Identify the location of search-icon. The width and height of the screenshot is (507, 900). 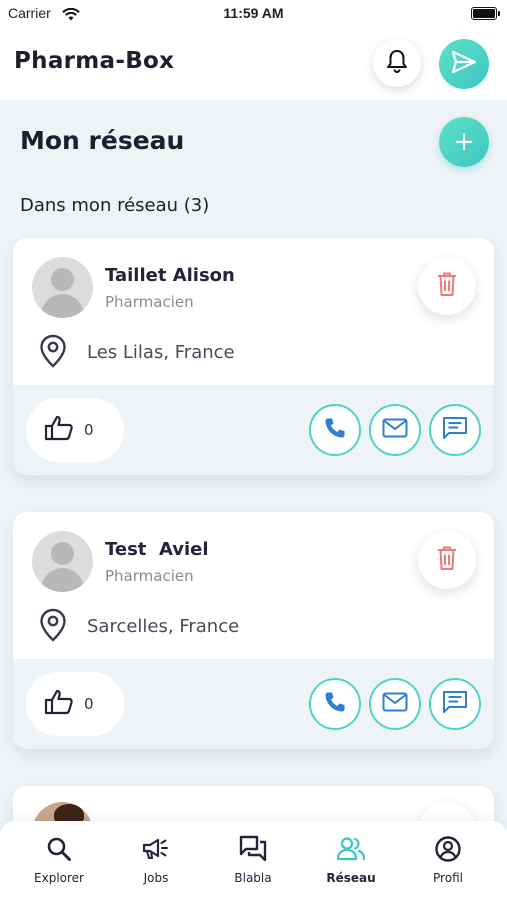
(59, 851).